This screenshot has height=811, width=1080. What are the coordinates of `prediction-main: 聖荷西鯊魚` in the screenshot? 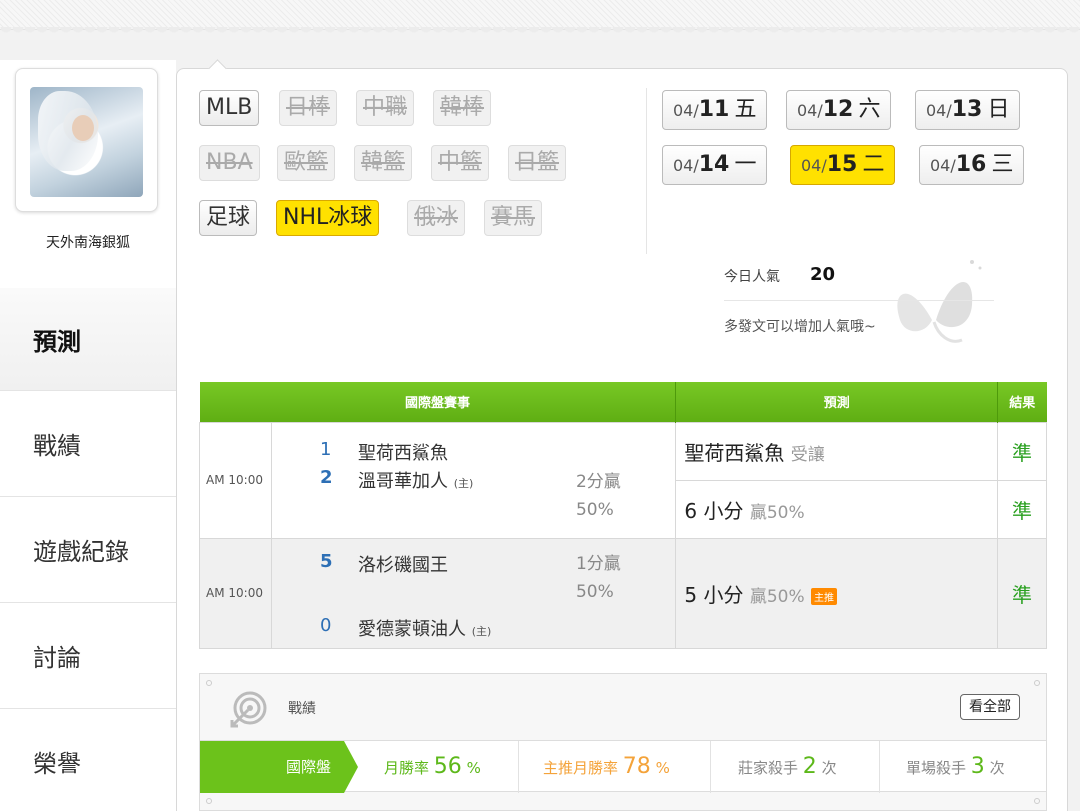 It's located at (734, 452).